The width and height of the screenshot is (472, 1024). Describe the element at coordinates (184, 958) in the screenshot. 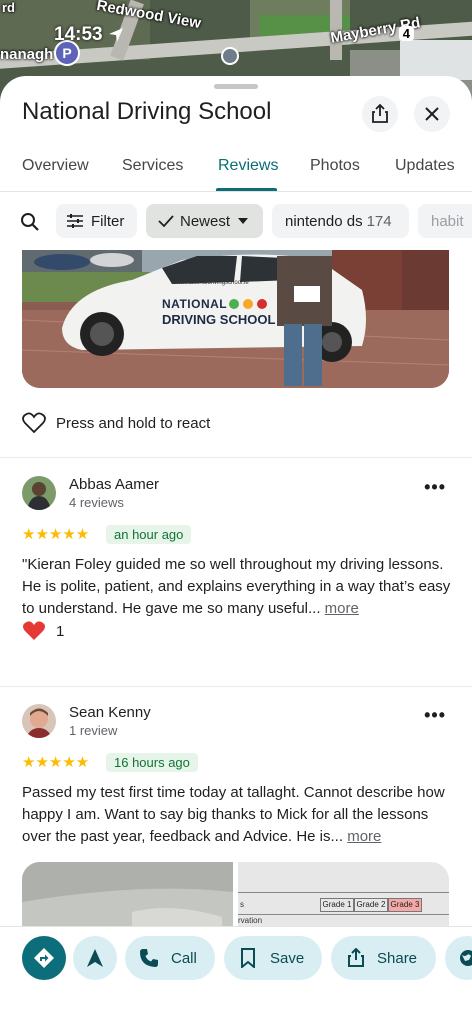

I see `call-label: Call` at that location.